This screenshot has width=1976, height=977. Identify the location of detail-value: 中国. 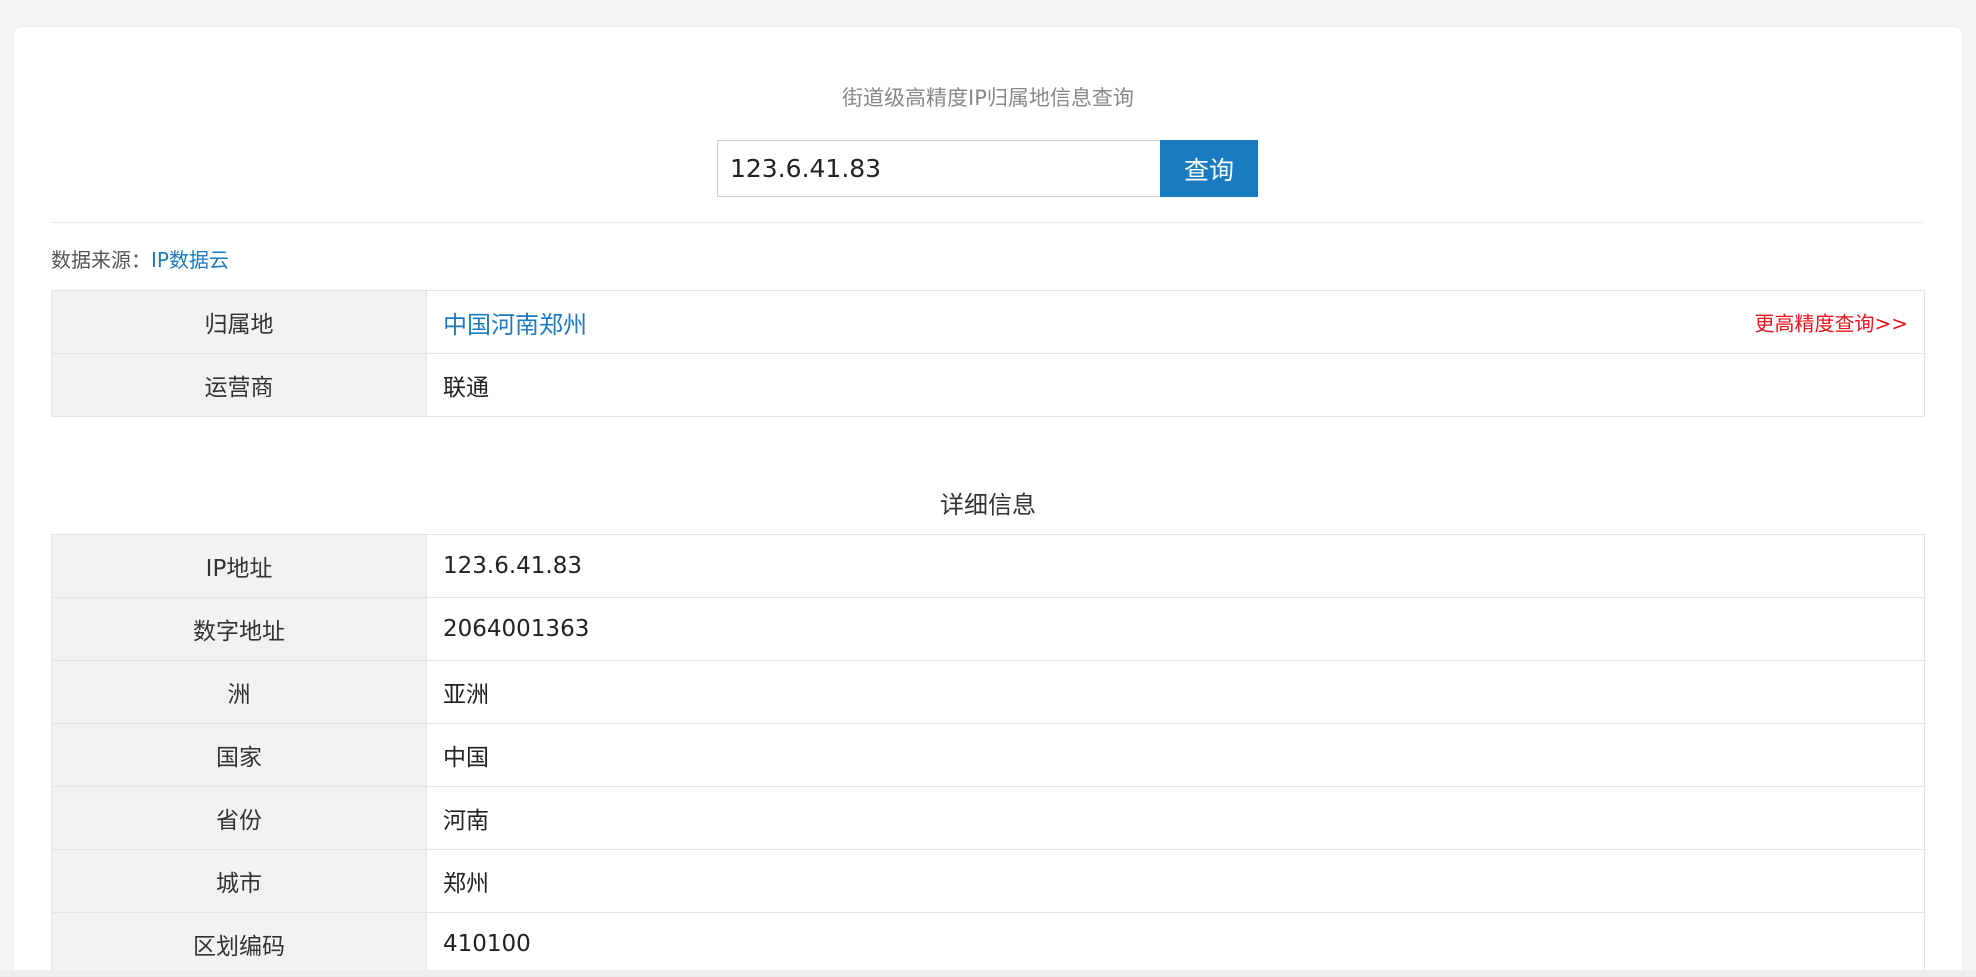
(1175, 755).